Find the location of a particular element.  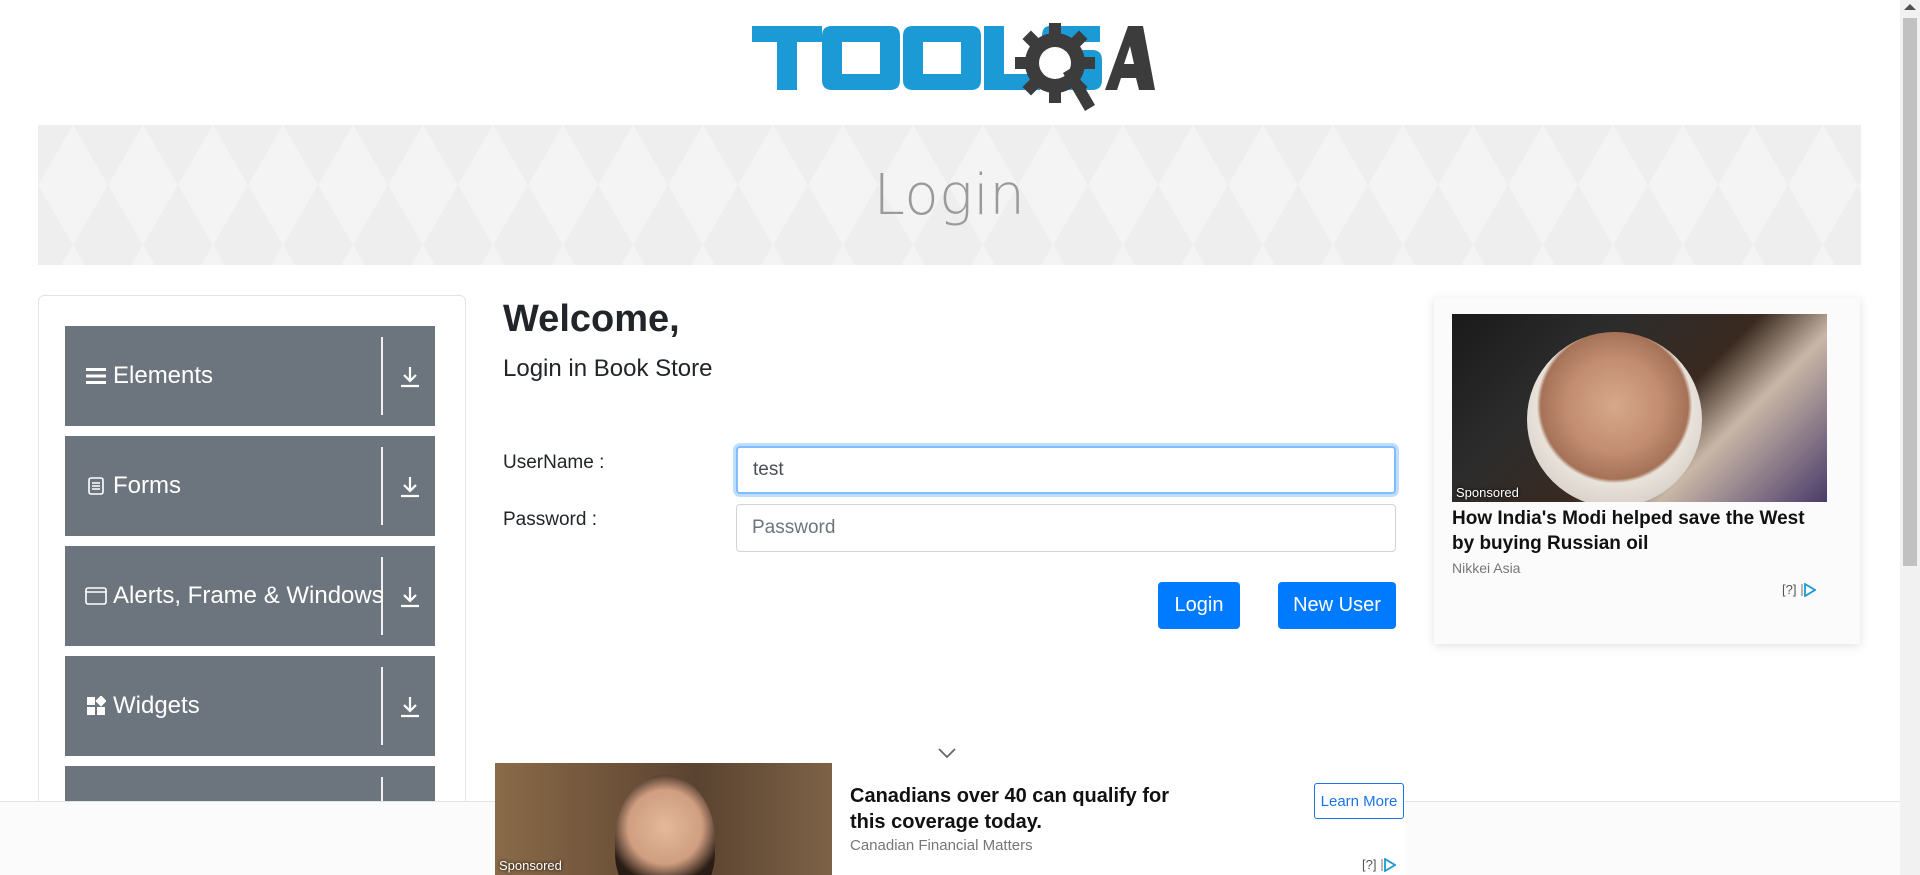

chevron-down-icon is located at coordinates (947, 753).